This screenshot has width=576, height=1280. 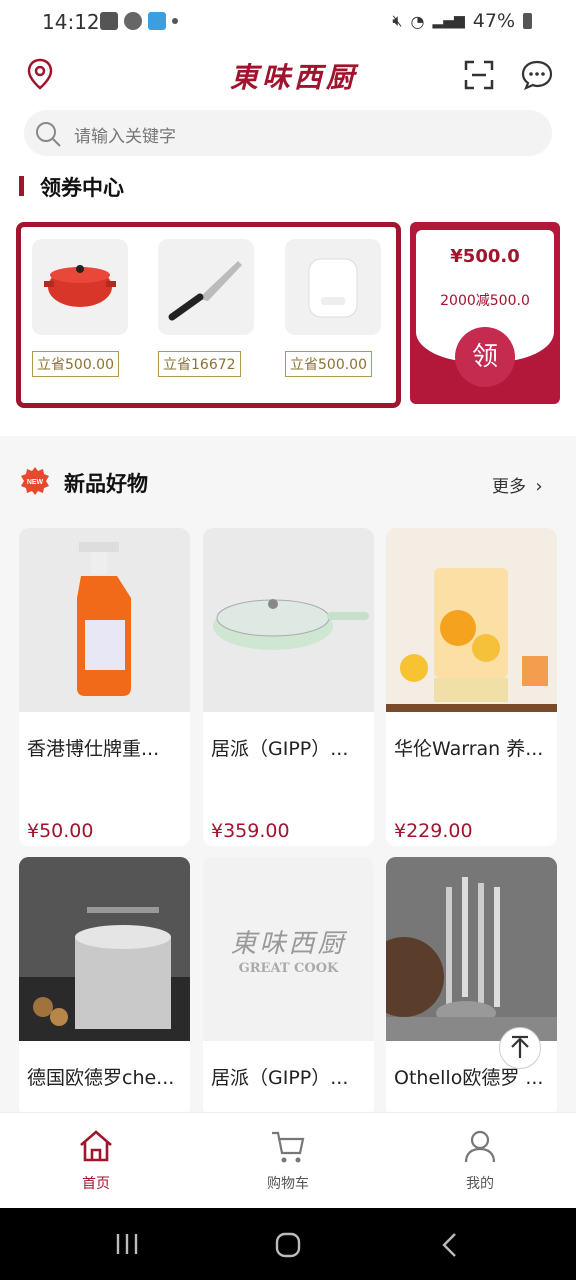 I want to click on placeholder-sub: GREAT COOK, so click(x=288, y=968).